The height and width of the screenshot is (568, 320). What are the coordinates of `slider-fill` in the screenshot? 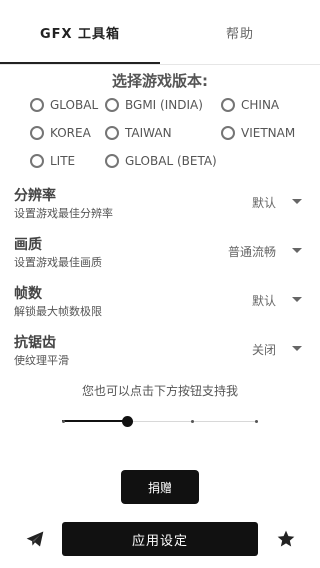 It's located at (94, 421).